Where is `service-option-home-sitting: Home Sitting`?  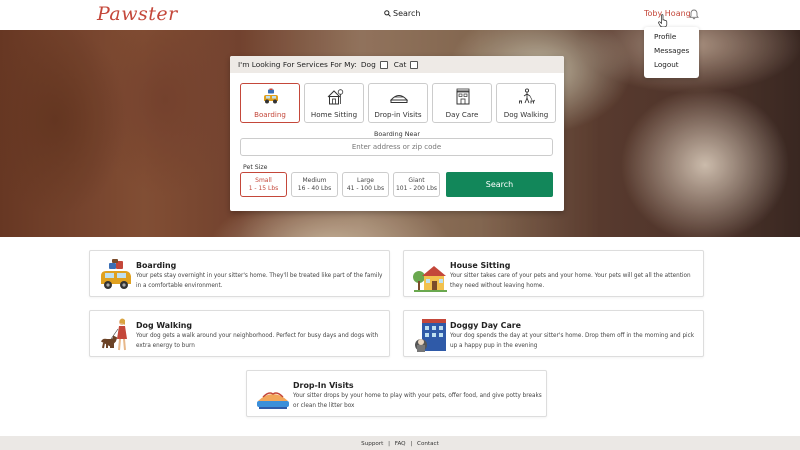 service-option-home-sitting: Home Sitting is located at coordinates (334, 103).